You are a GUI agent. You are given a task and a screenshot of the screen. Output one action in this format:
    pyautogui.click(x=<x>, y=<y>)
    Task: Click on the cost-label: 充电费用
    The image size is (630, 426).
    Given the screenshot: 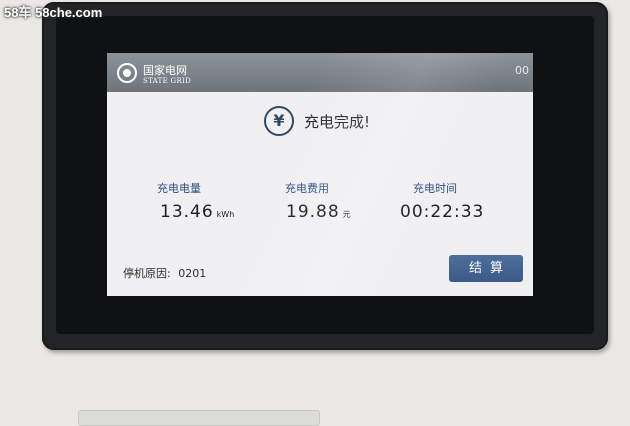 What is the action you would take?
    pyautogui.click(x=307, y=188)
    